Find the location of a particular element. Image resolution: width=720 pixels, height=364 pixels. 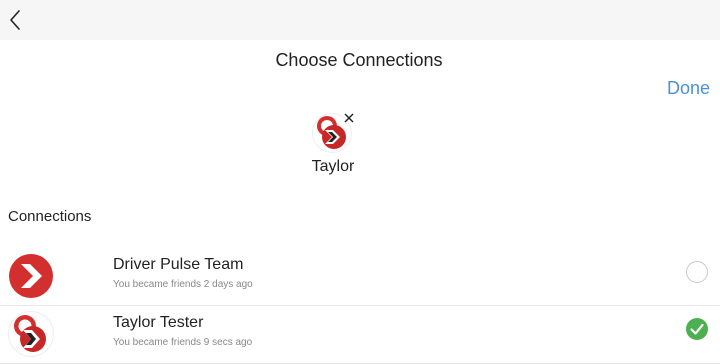

selected-connection-name: Taylor is located at coordinates (333, 166).